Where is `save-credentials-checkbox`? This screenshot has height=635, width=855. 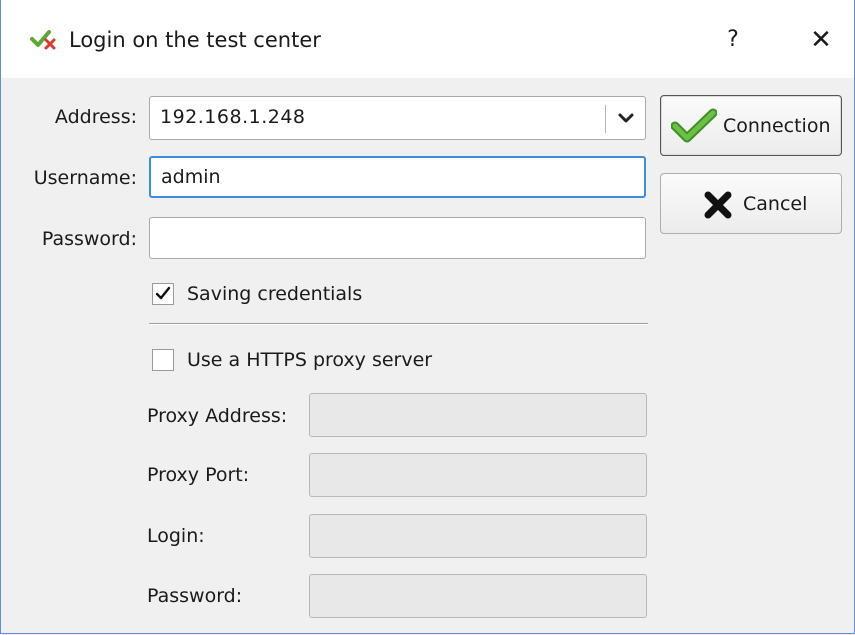
save-credentials-checkbox is located at coordinates (163, 294).